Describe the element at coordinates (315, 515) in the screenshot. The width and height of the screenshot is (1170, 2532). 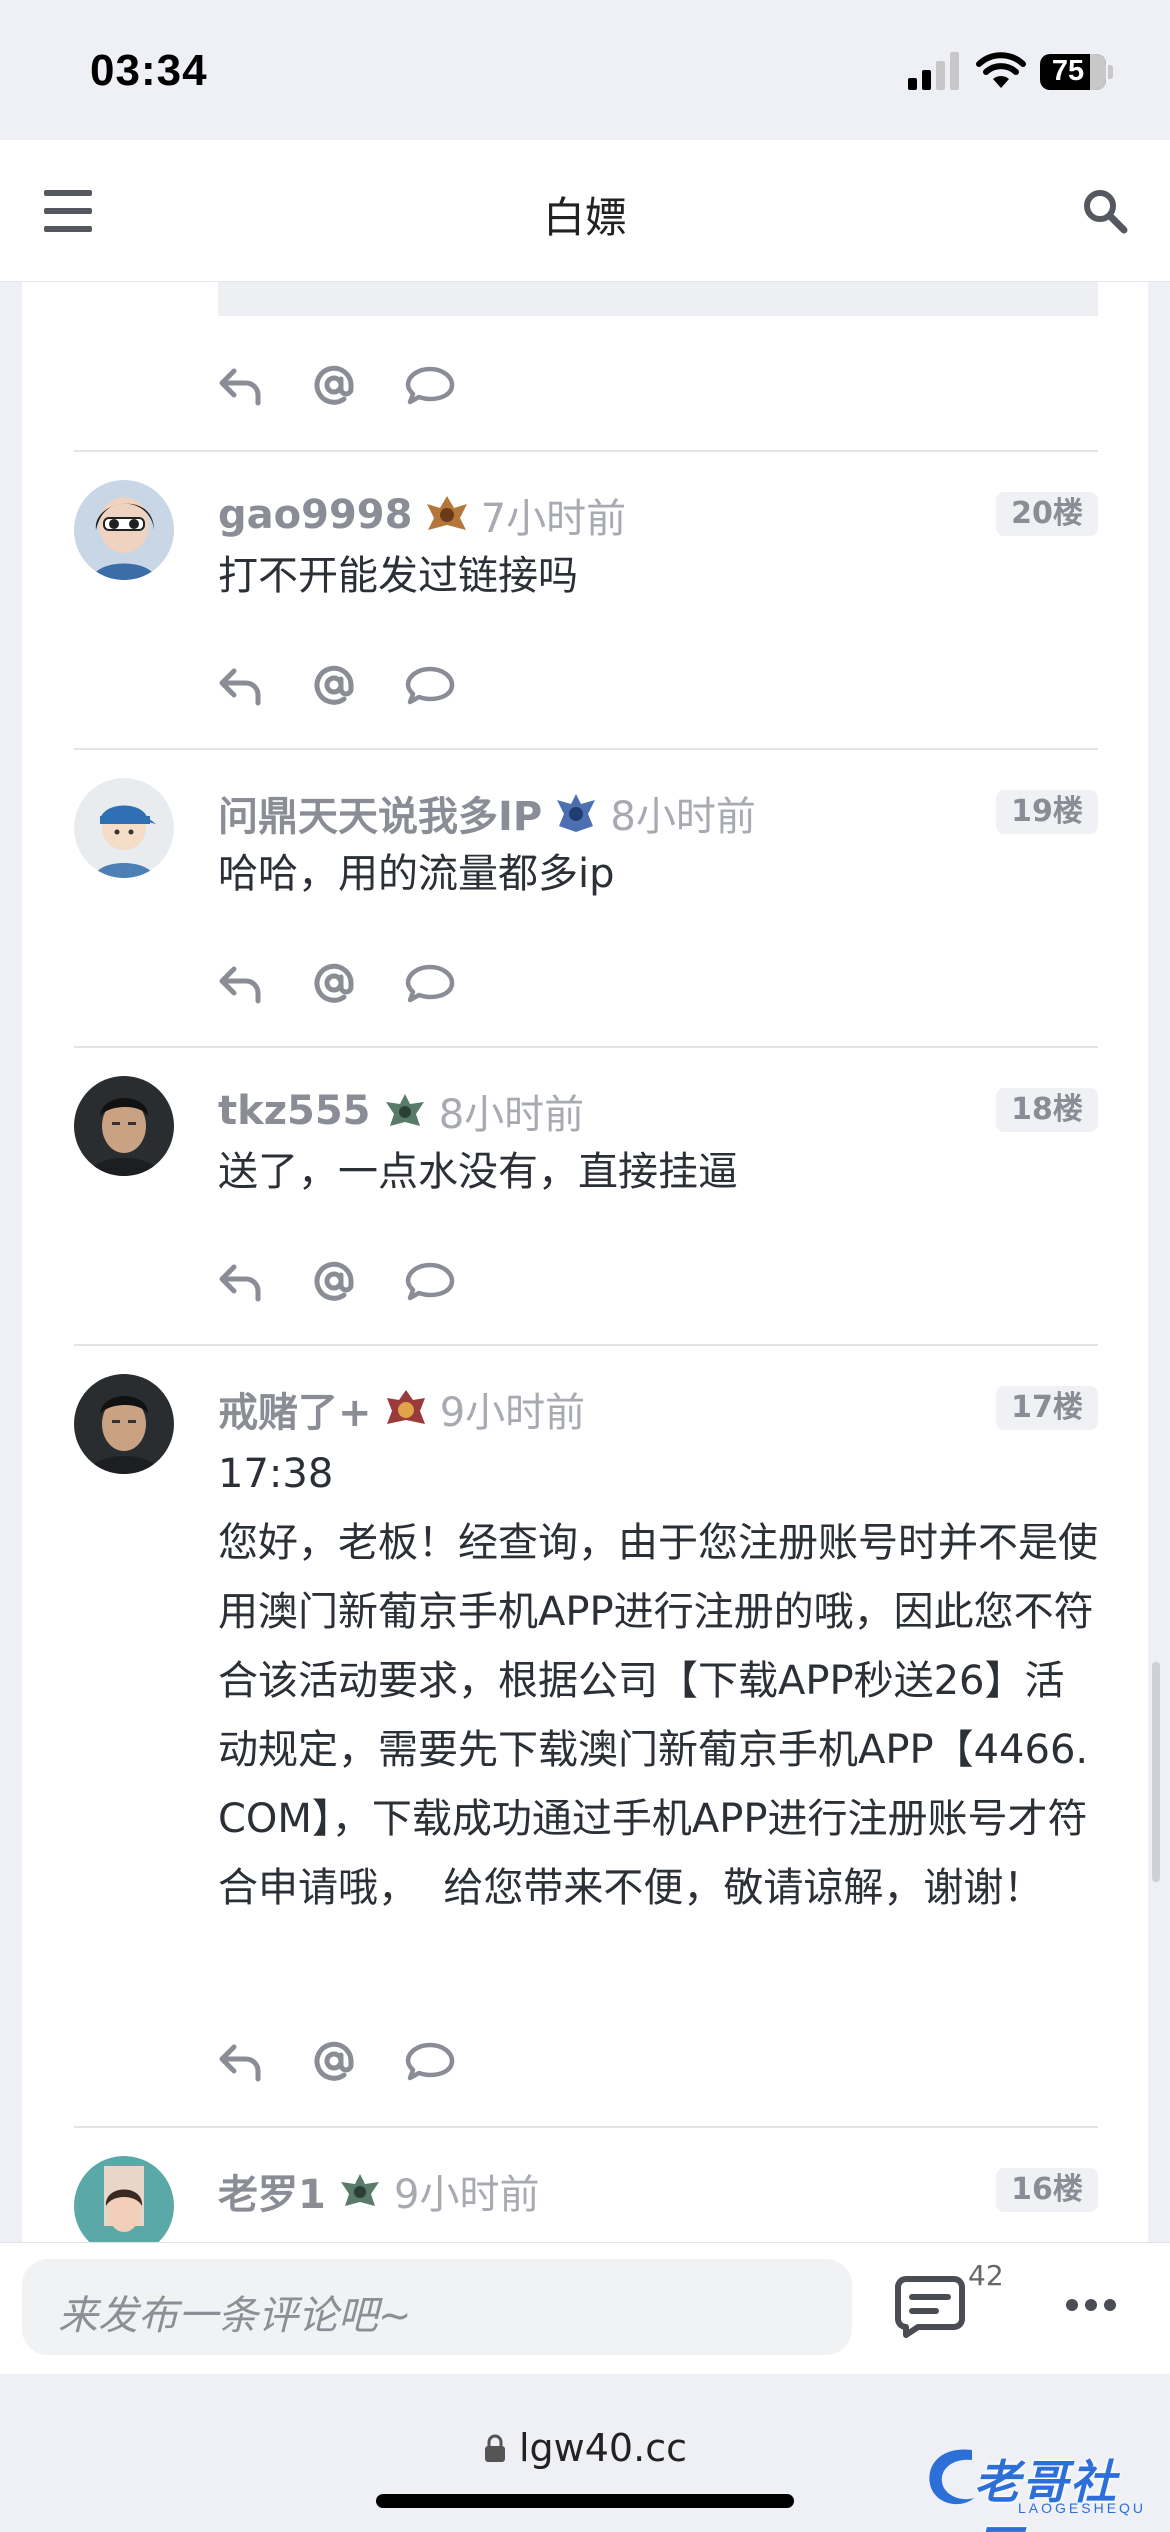
I see `username: gao9998` at that location.